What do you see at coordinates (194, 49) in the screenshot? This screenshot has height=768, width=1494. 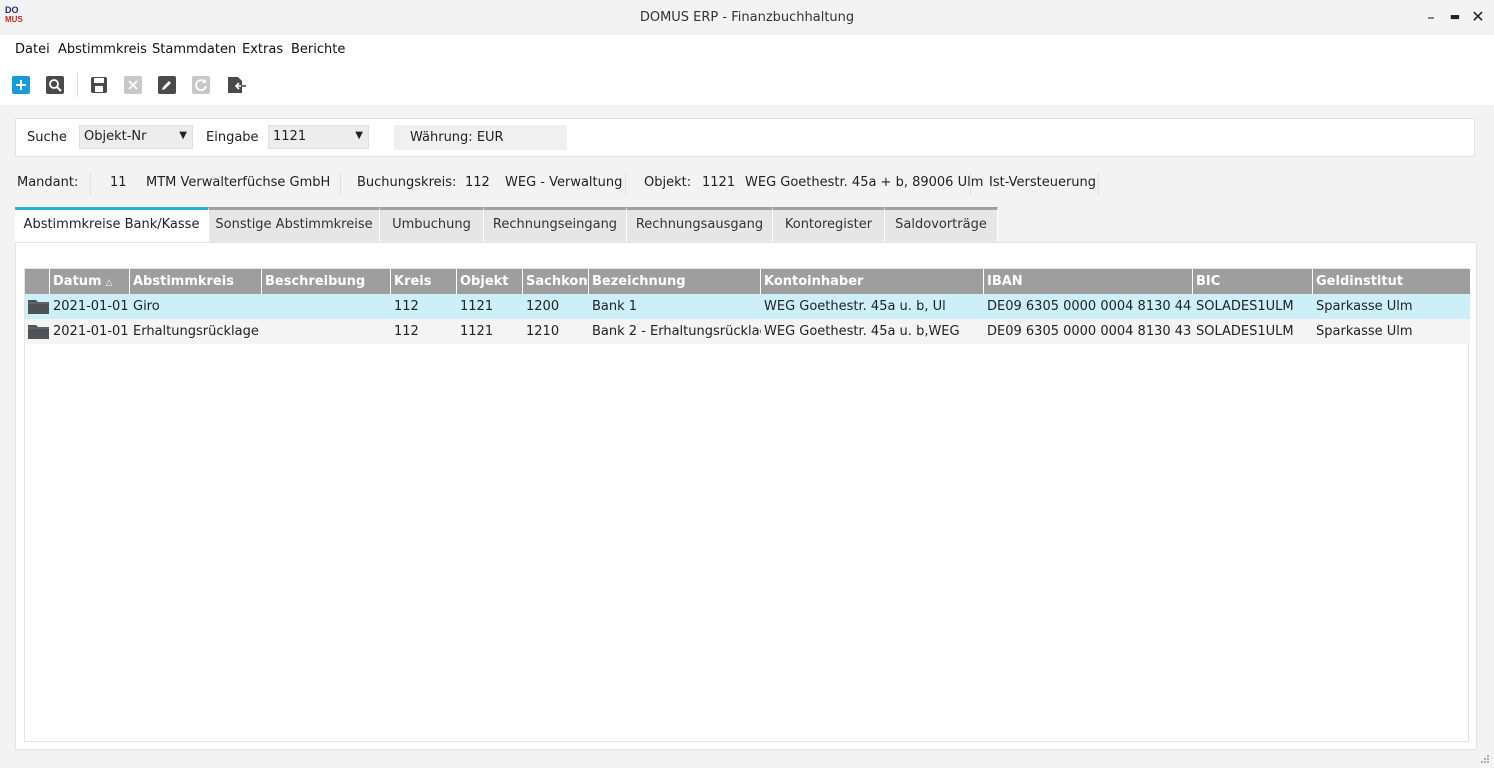 I see `menu-stammdaten: Stammdaten` at bounding box center [194, 49].